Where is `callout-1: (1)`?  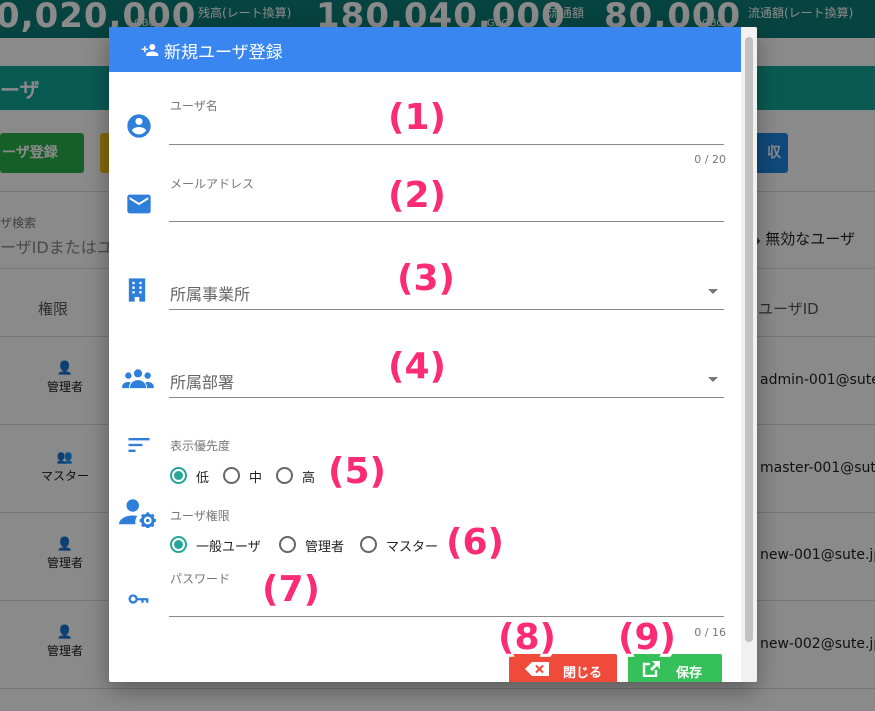 callout-1: (1) is located at coordinates (417, 117).